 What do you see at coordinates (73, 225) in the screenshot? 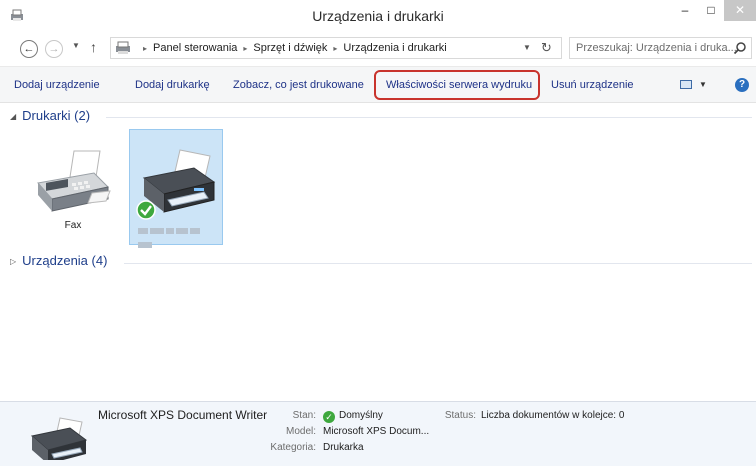
I see `device-label: Fax` at bounding box center [73, 225].